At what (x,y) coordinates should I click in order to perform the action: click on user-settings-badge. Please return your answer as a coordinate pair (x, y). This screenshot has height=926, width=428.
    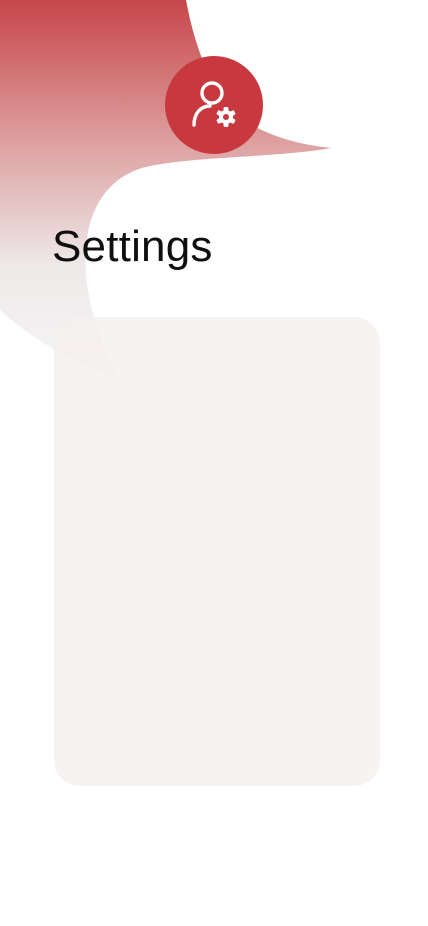
    Looking at the image, I should click on (214, 105).